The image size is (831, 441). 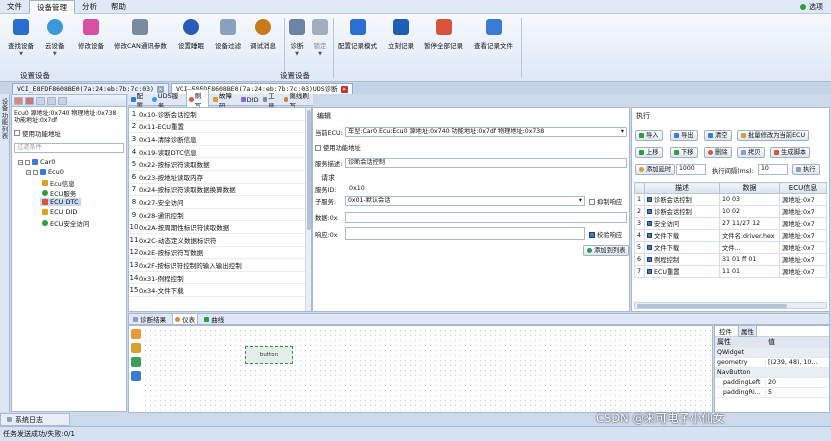 What do you see at coordinates (220, 114) in the screenshot?
I see `service-item: 1 0x10-诊断会话控制` at bounding box center [220, 114].